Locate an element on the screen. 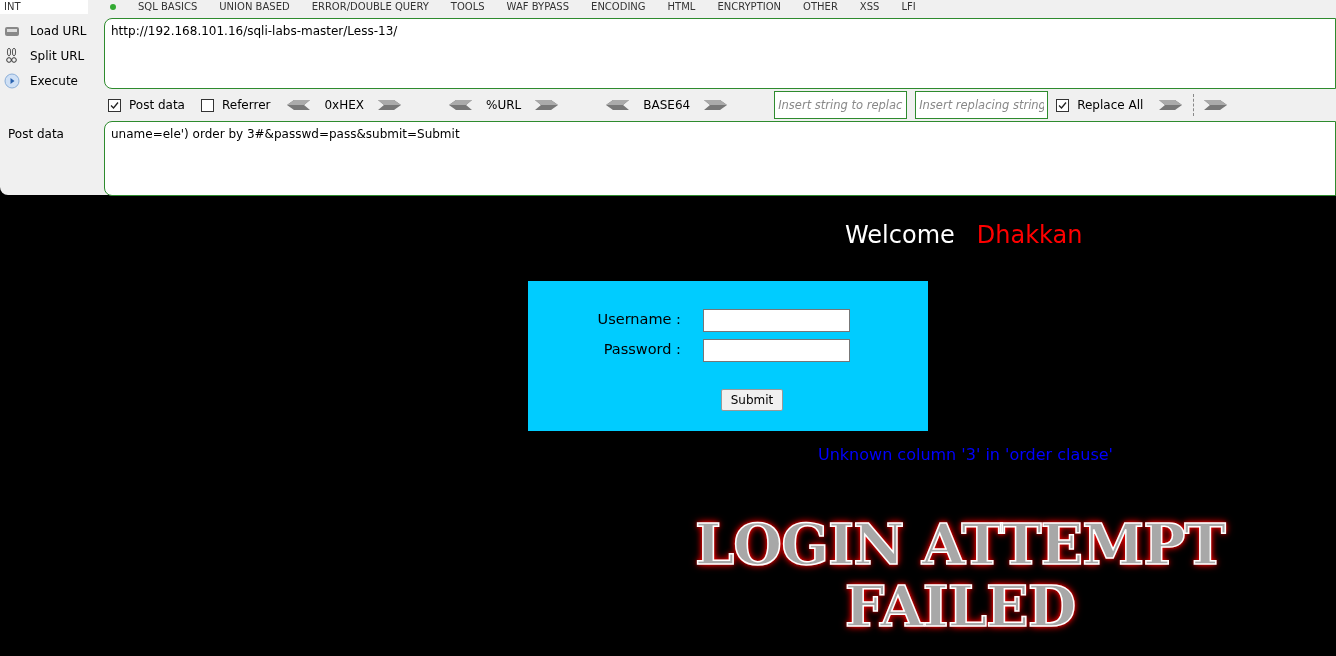  submit-button: Submit is located at coordinates (752, 400).